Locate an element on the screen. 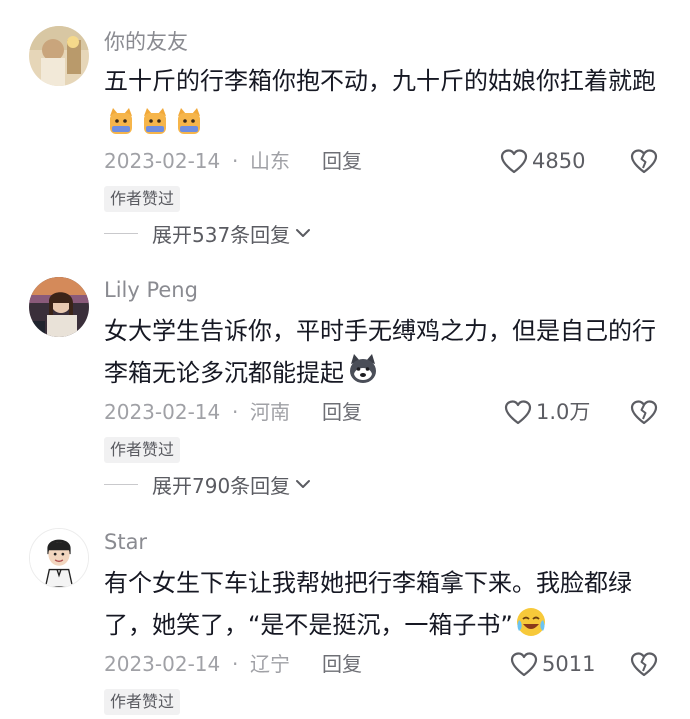 This screenshot has height=719, width=690. comment-region: 山东 is located at coordinates (270, 161).